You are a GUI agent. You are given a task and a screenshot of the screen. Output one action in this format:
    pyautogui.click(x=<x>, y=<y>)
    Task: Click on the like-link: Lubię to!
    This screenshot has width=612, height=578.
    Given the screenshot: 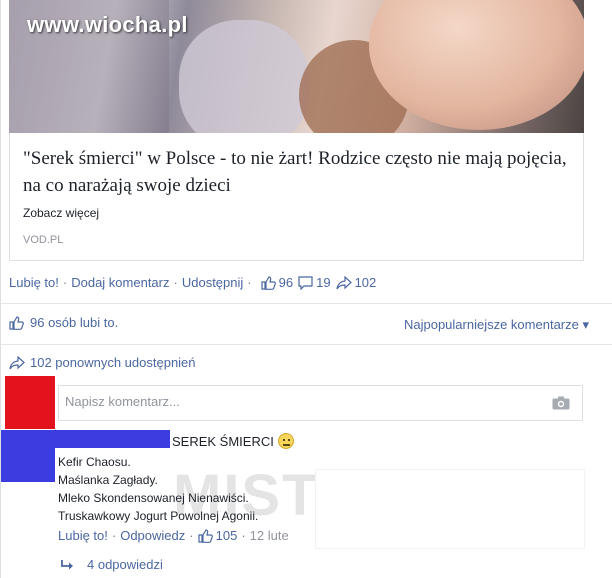 What is the action you would take?
    pyautogui.click(x=34, y=282)
    